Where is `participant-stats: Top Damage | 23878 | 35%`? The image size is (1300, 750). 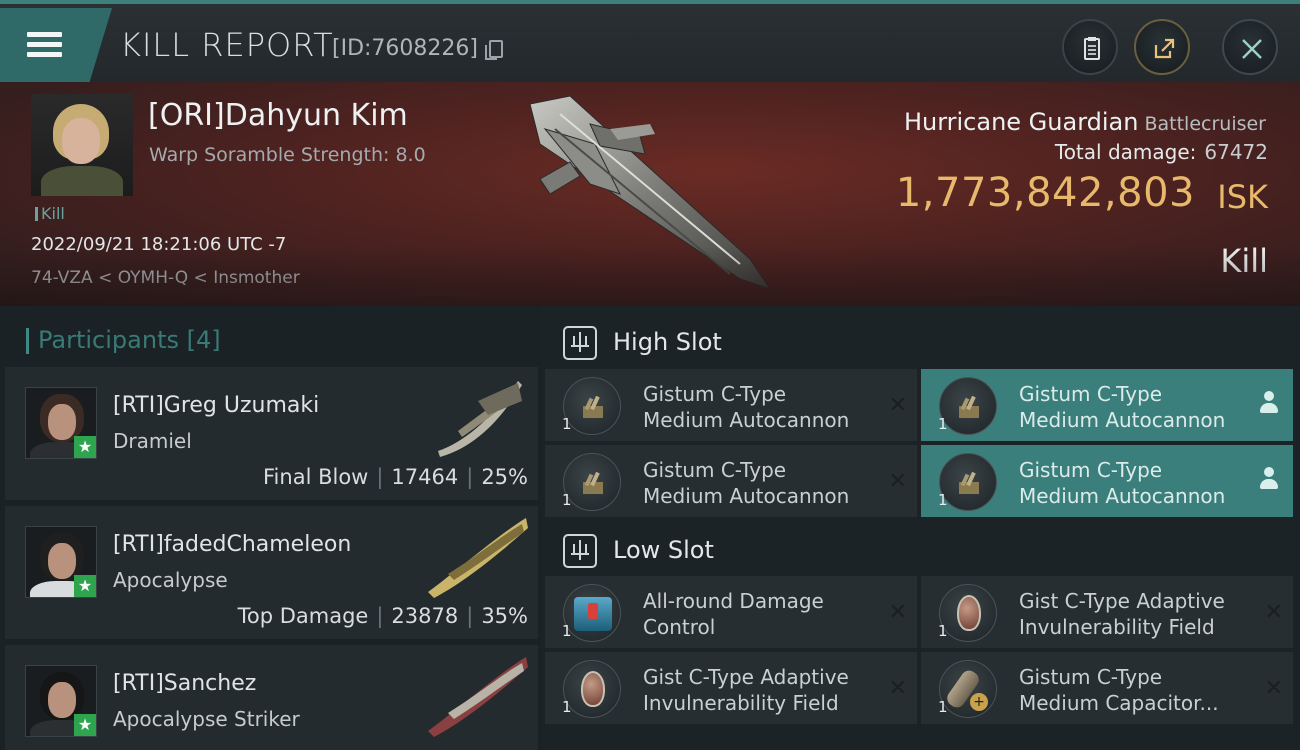 participant-stats: Top Damage | 23878 | 35% is located at coordinates (382, 616).